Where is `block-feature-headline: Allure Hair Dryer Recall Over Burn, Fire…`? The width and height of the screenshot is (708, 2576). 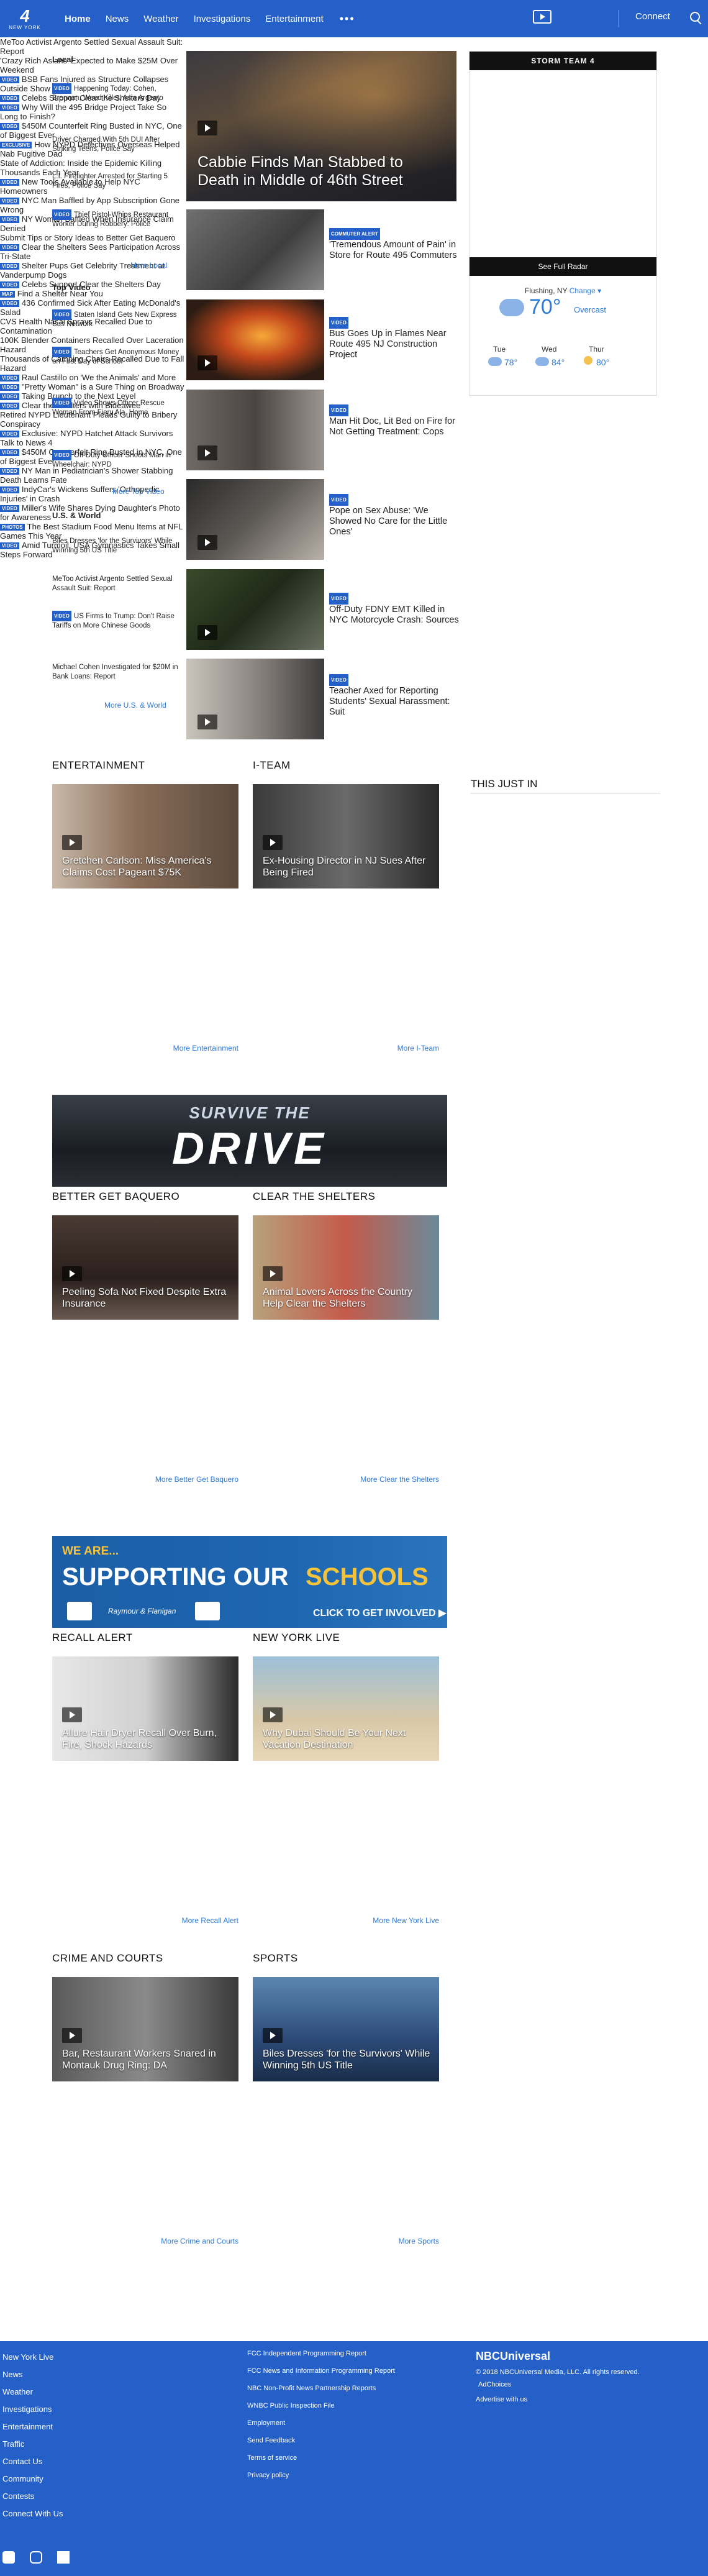 block-feature-headline: Allure Hair Dryer Recall Over Burn, Fire… is located at coordinates (146, 1739).